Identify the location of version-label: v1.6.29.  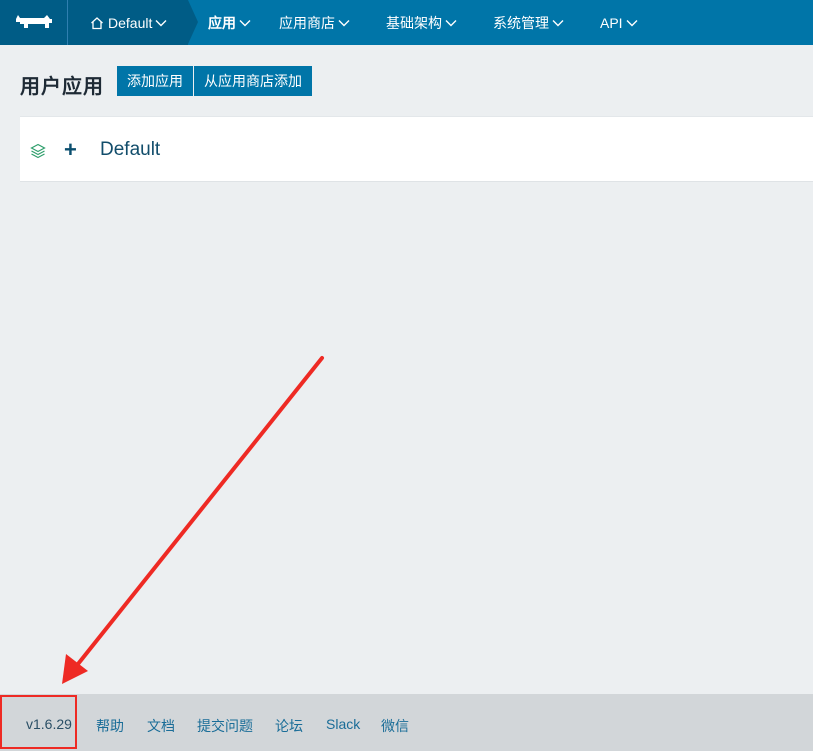
(49, 724).